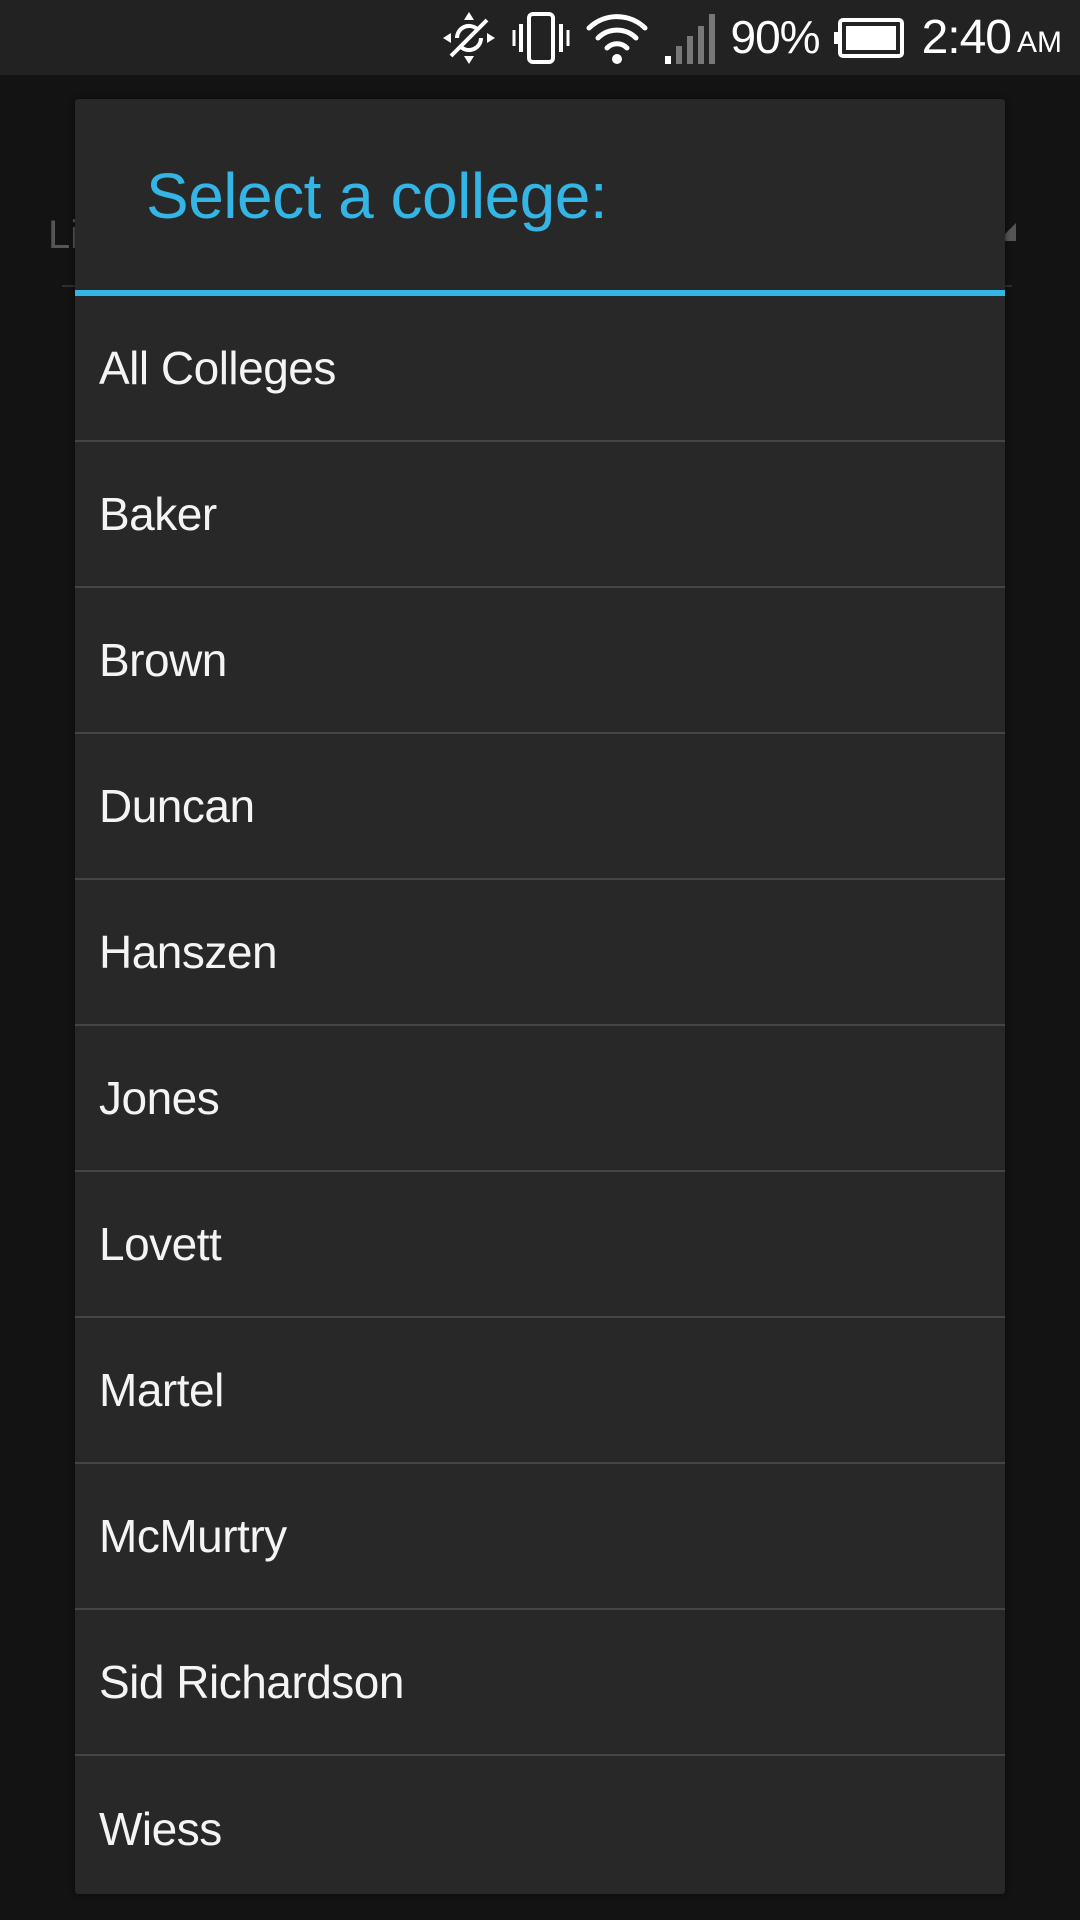 The height and width of the screenshot is (1920, 1080). I want to click on list-item-hanszen: Hanszen, so click(540, 953).